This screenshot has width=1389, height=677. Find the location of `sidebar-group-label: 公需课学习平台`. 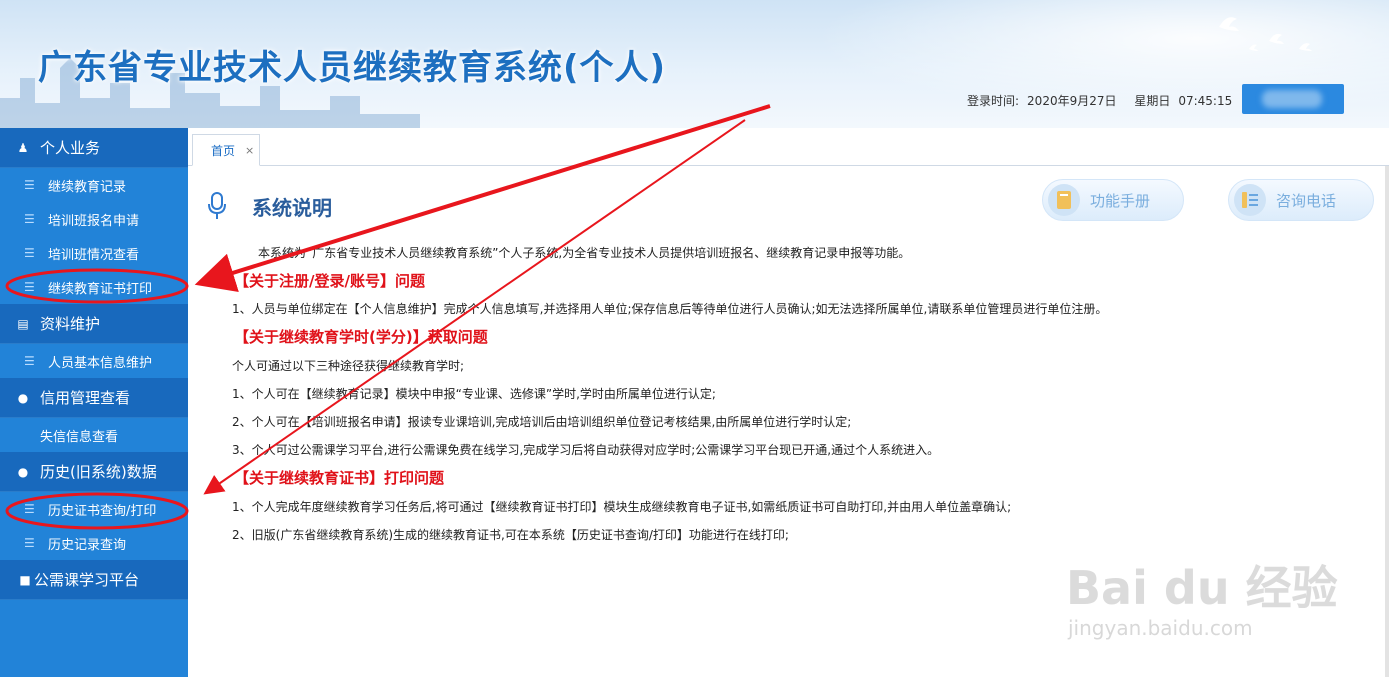

sidebar-group-label: 公需课学习平台 is located at coordinates (87, 580).